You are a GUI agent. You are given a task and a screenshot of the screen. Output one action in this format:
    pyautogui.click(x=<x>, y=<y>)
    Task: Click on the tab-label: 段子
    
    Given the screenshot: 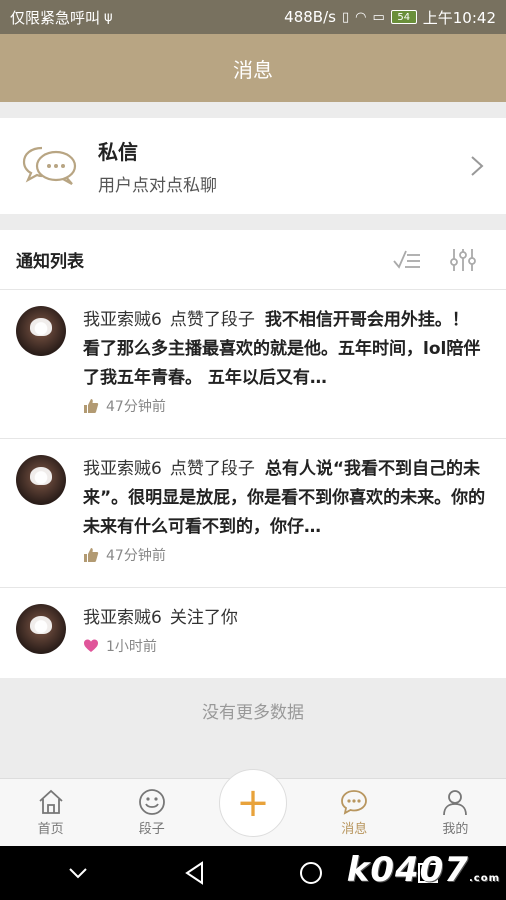 What is the action you would take?
    pyautogui.click(x=151, y=829)
    